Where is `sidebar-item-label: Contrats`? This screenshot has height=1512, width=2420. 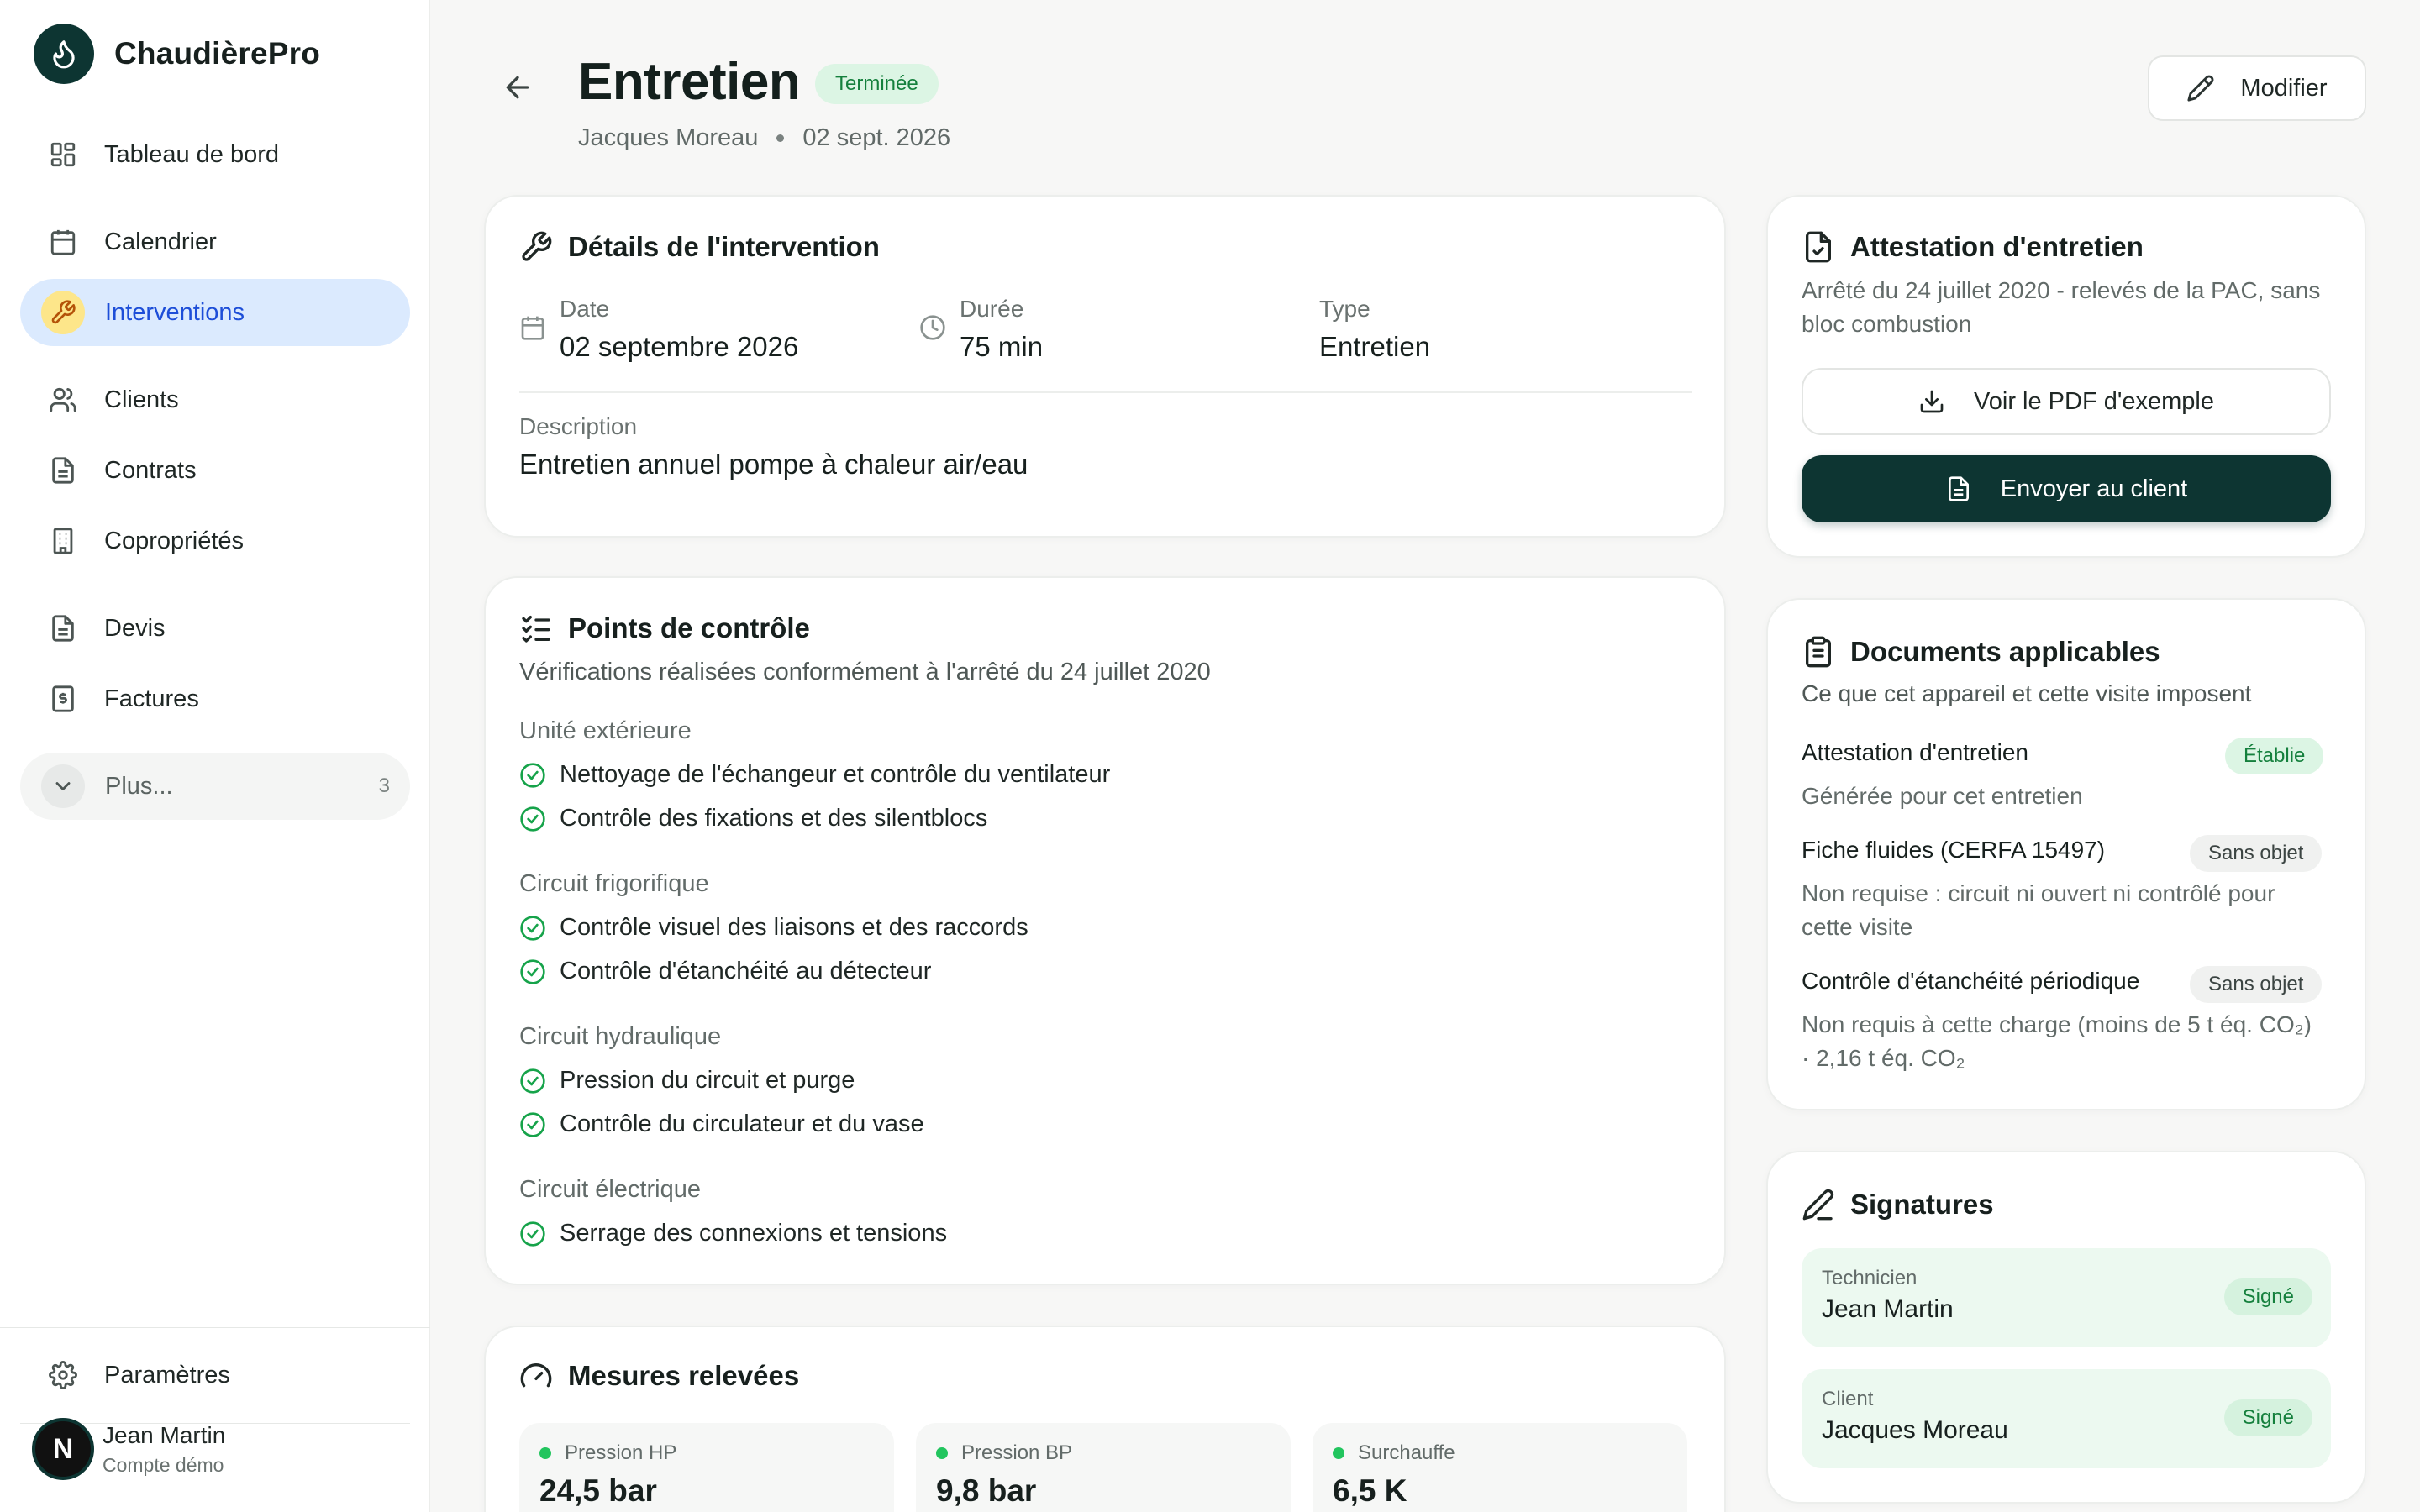
sidebar-item-label: Contrats is located at coordinates (150, 470).